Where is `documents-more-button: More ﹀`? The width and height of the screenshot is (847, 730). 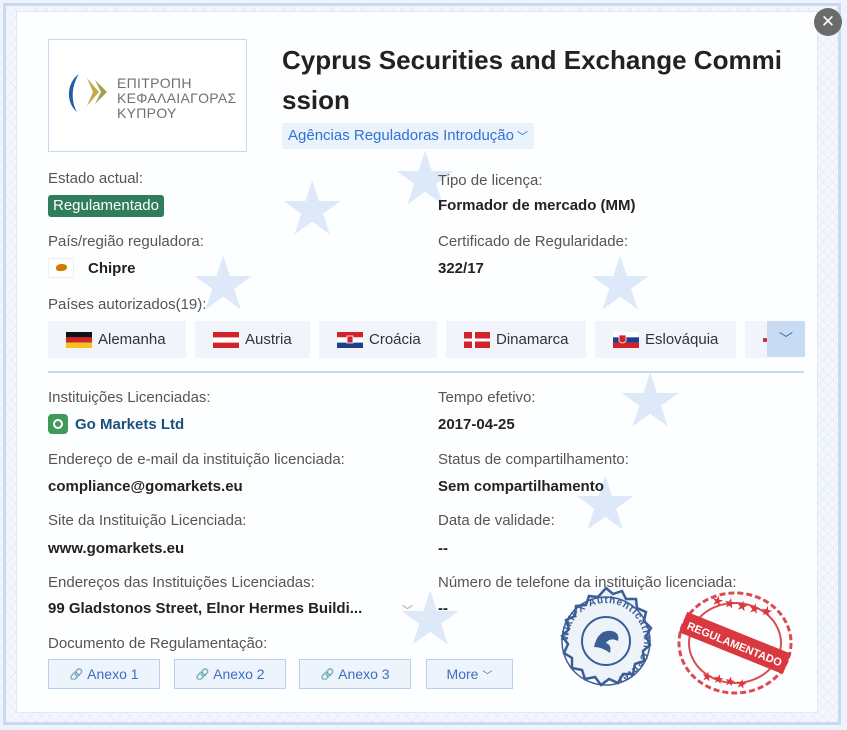 documents-more-button: More ﹀ is located at coordinates (469, 674).